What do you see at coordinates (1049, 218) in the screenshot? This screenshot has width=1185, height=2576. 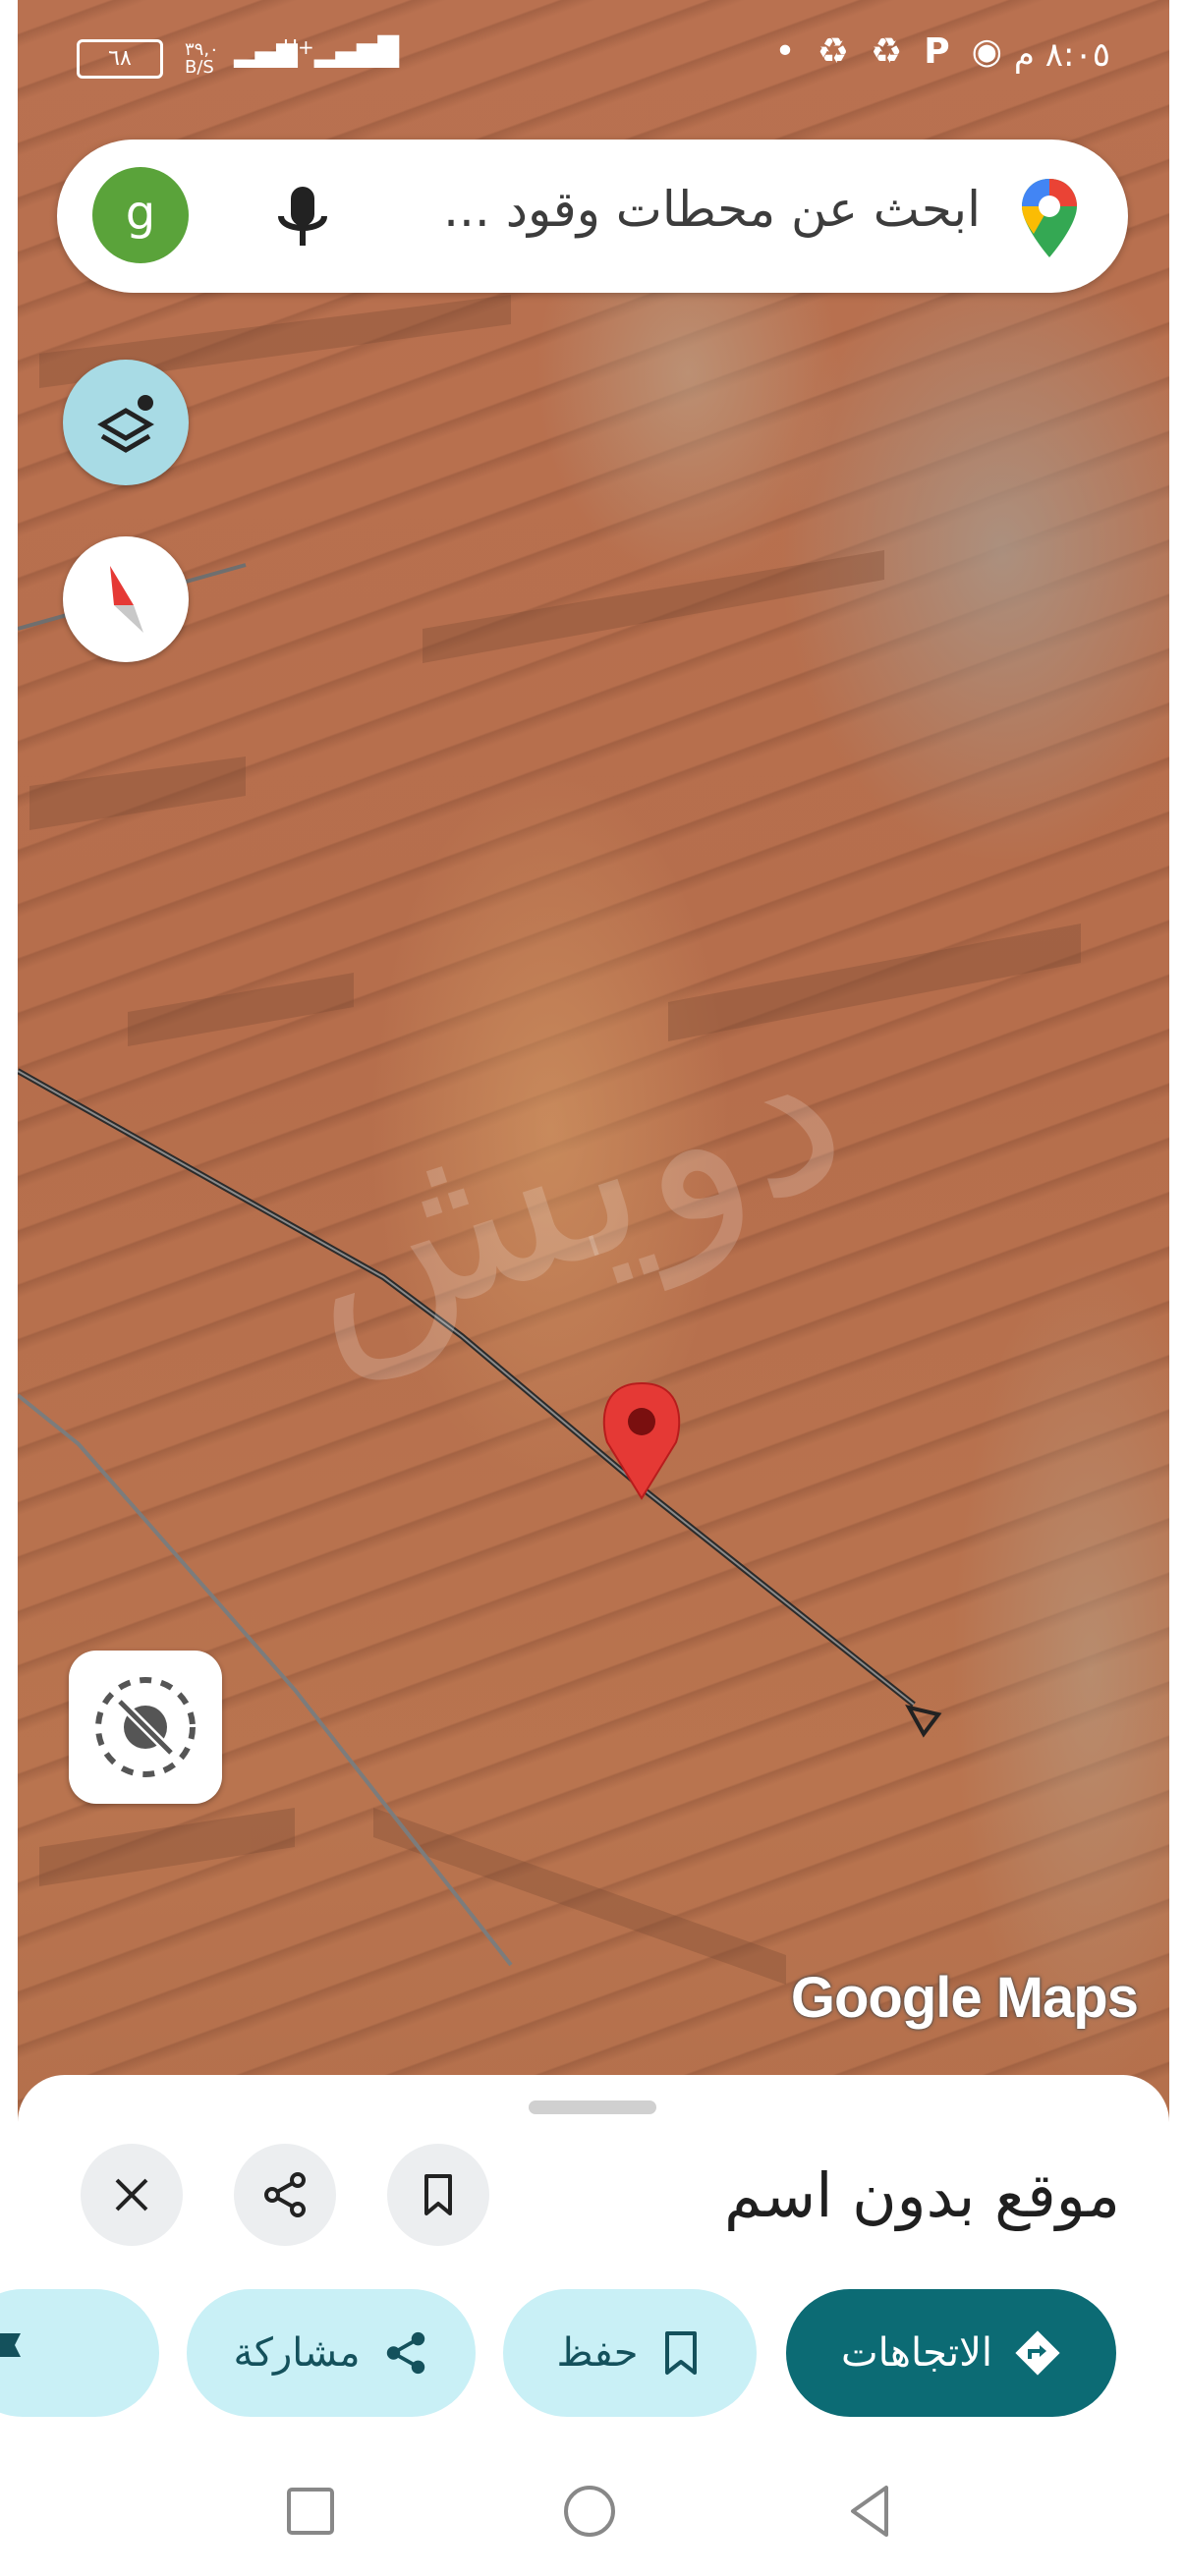 I see `google-maps-logo-icon` at bounding box center [1049, 218].